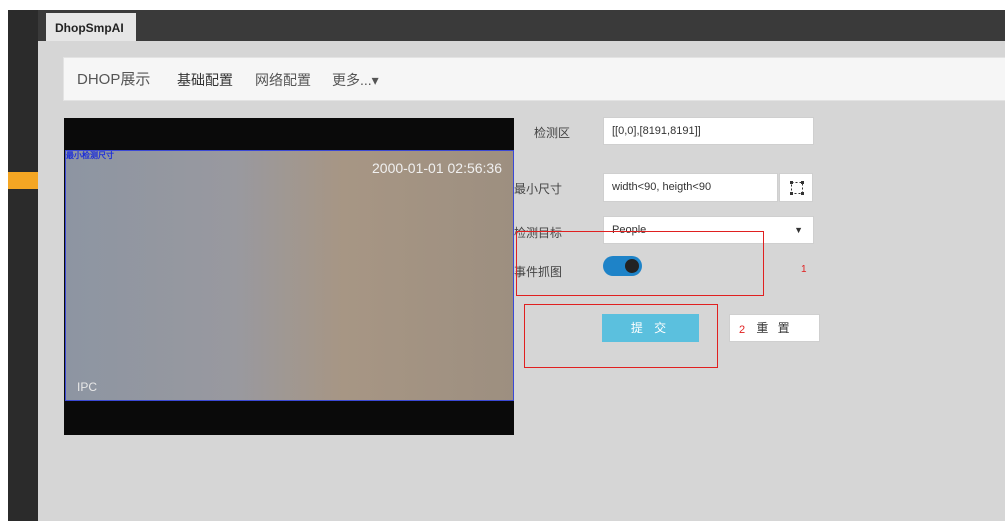  I want to click on draw-region-icon, so click(797, 188).